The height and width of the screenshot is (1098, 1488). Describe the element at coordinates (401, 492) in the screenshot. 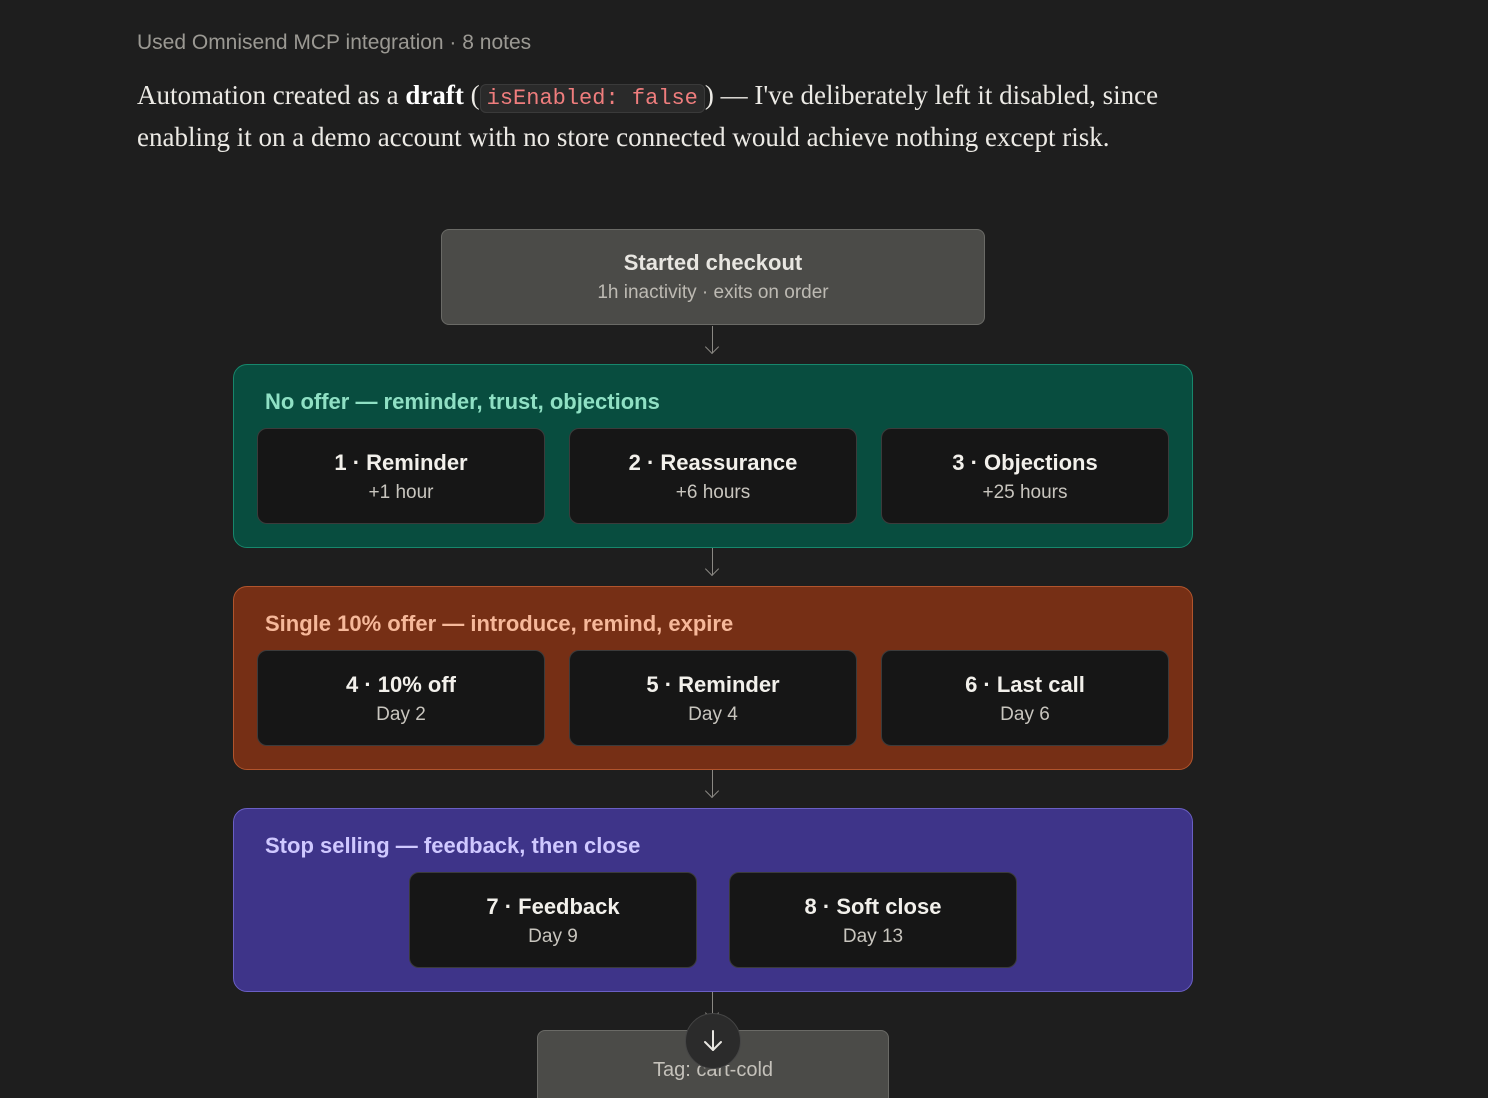

I see `step-timing: +1 hour` at that location.